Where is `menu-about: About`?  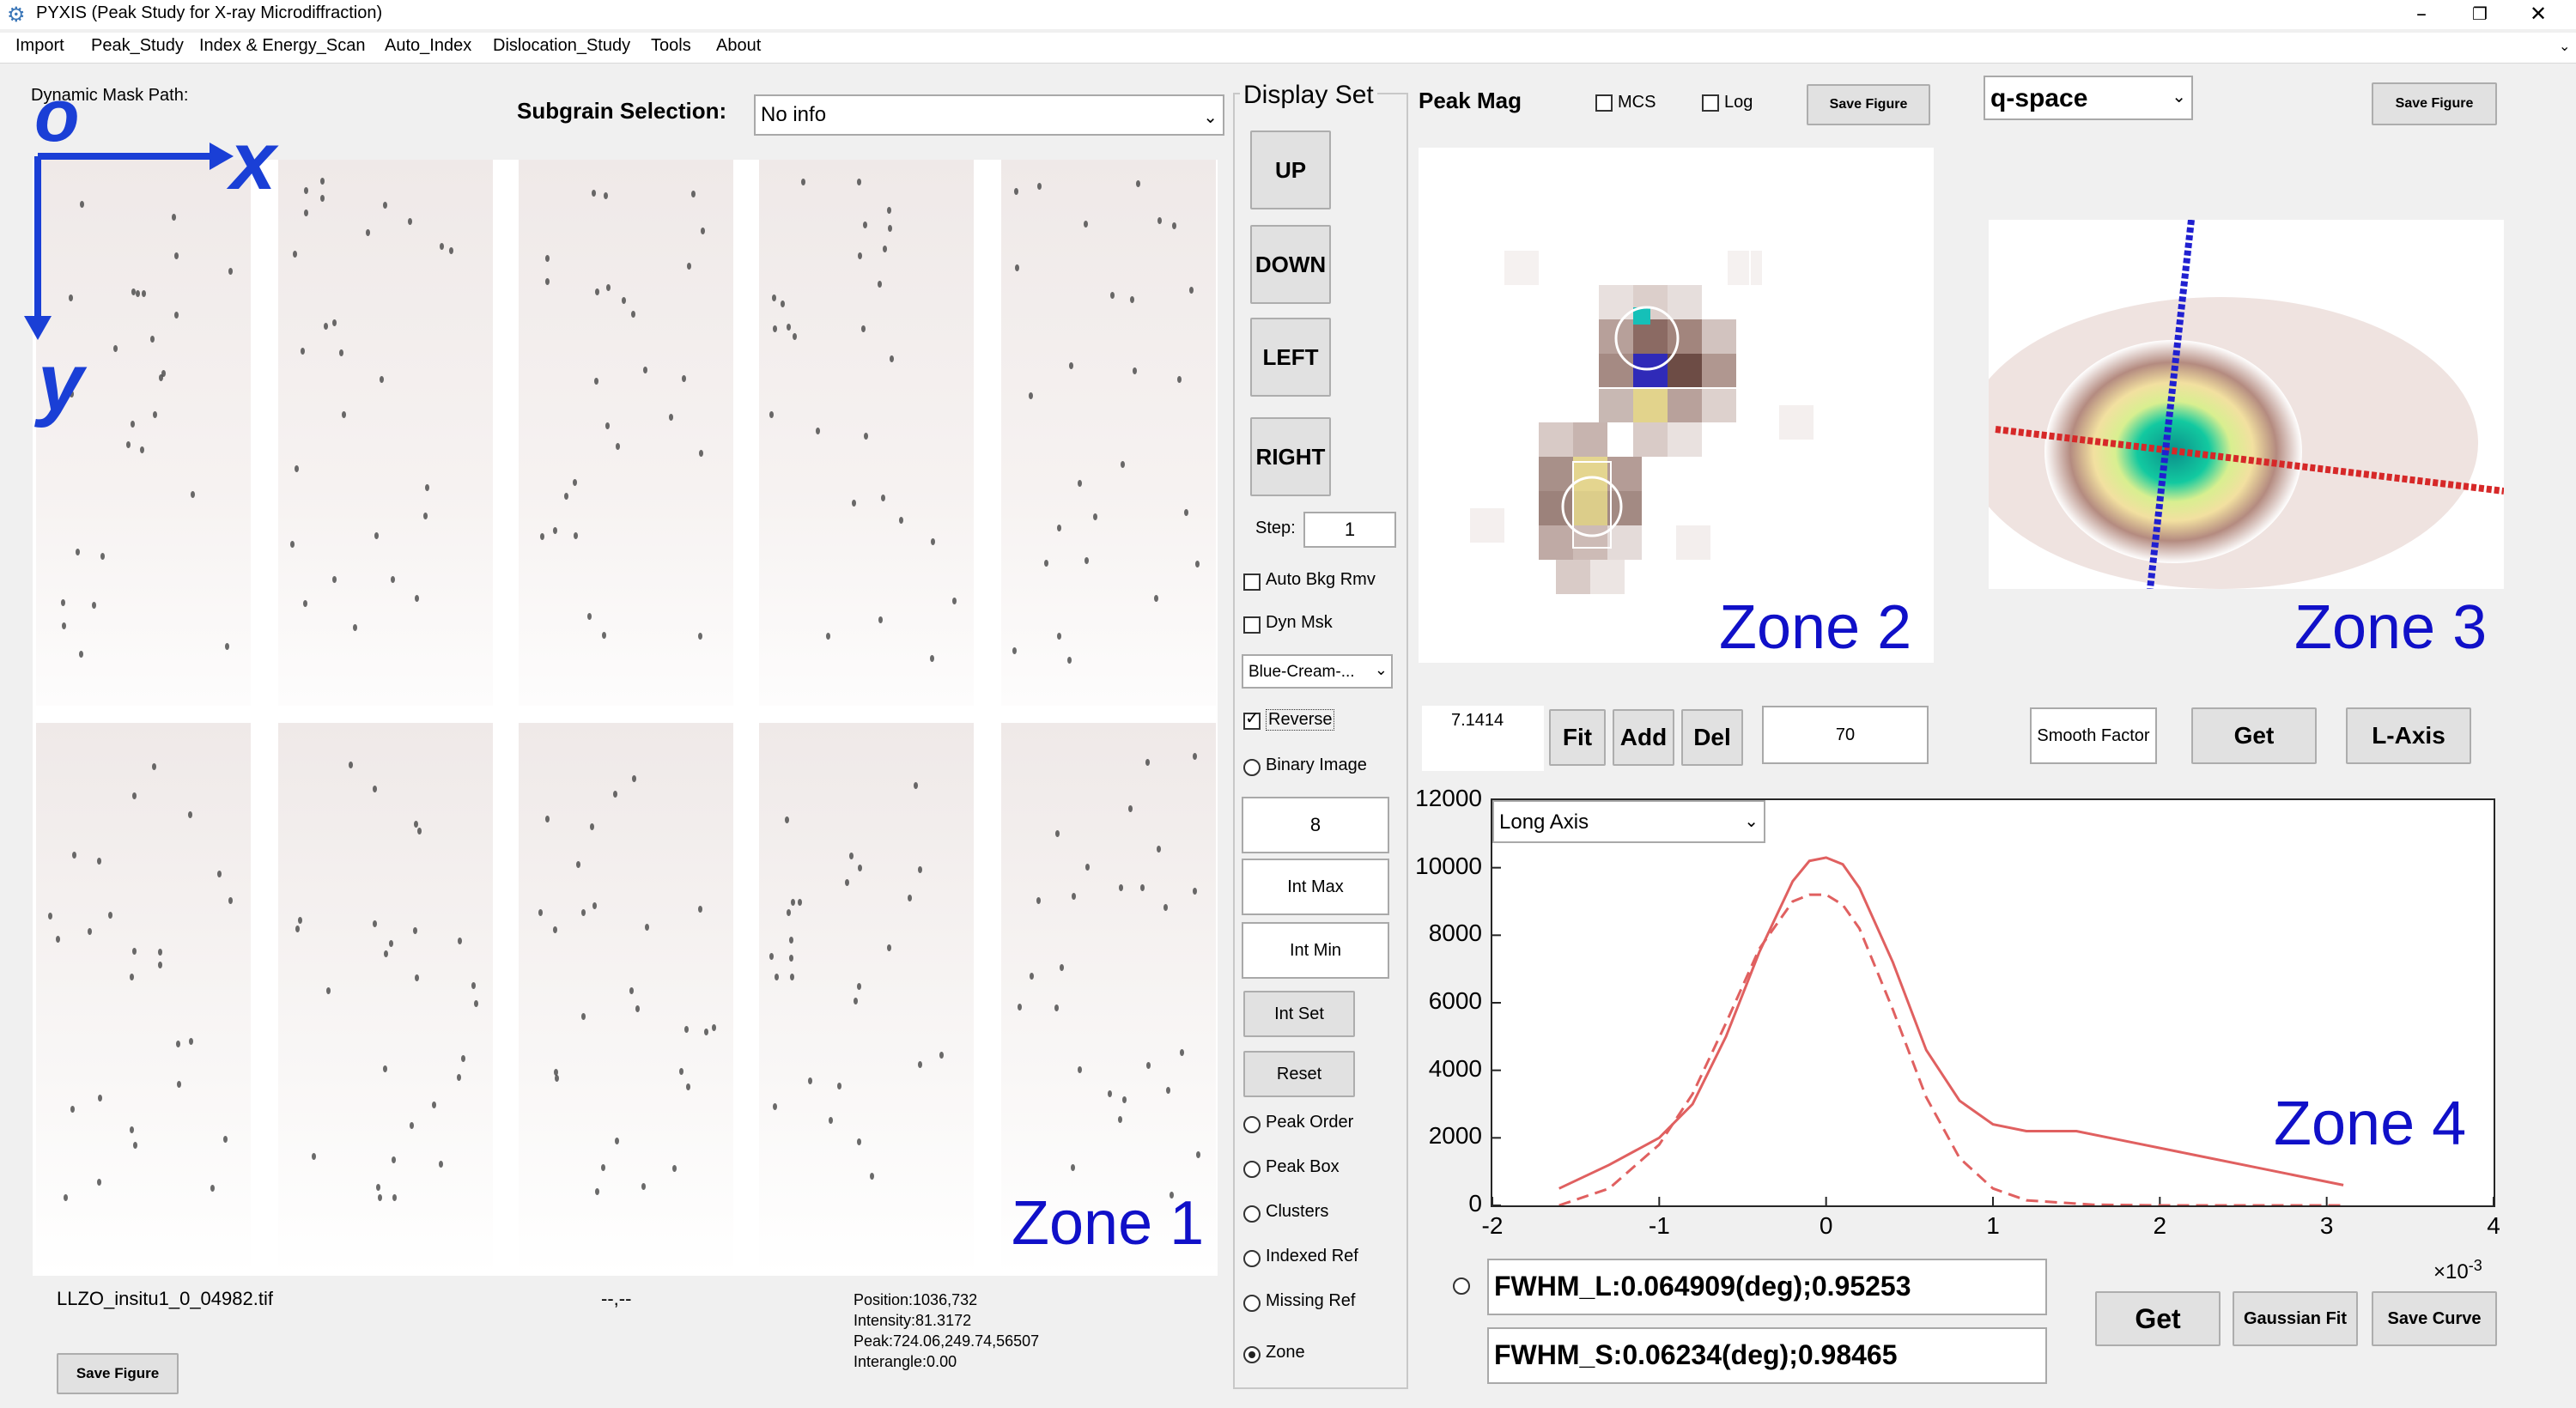 menu-about: About is located at coordinates (738, 46).